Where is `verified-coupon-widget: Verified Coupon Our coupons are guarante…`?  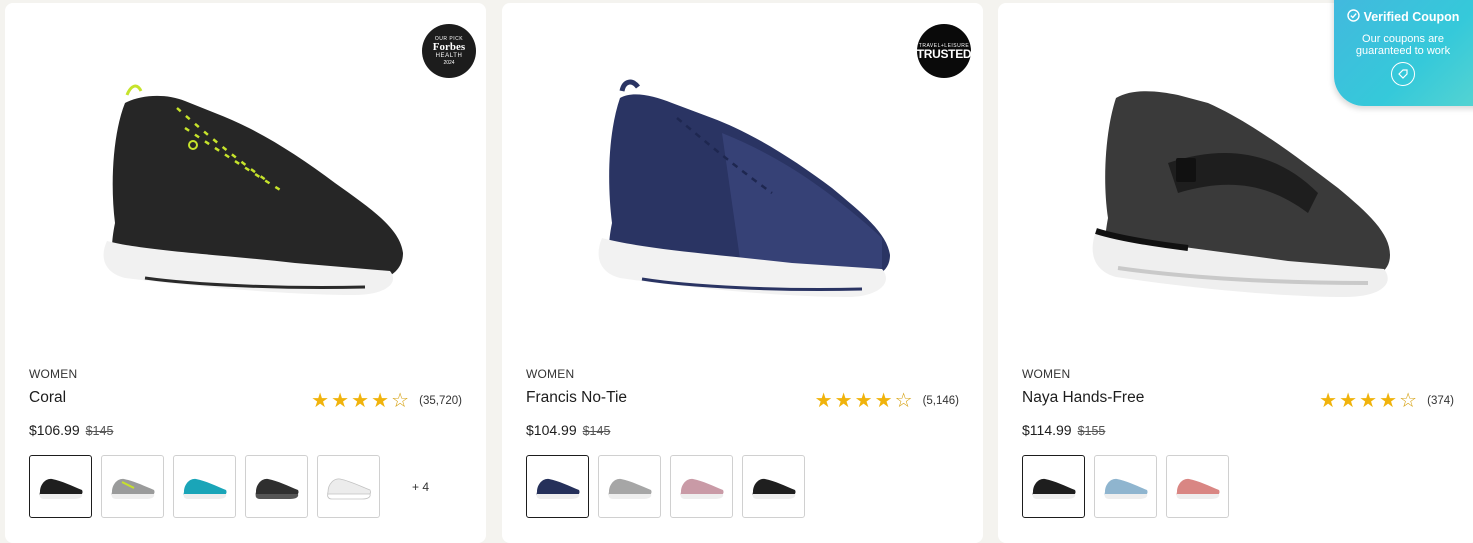 verified-coupon-widget: Verified Coupon Our coupons are guarante… is located at coordinates (1403, 53).